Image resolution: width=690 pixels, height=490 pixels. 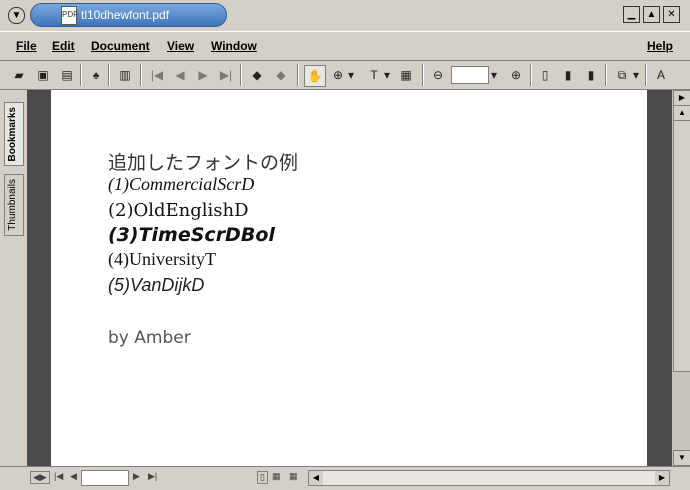 What do you see at coordinates (67, 75) in the screenshot?
I see `print-icon: ▤` at bounding box center [67, 75].